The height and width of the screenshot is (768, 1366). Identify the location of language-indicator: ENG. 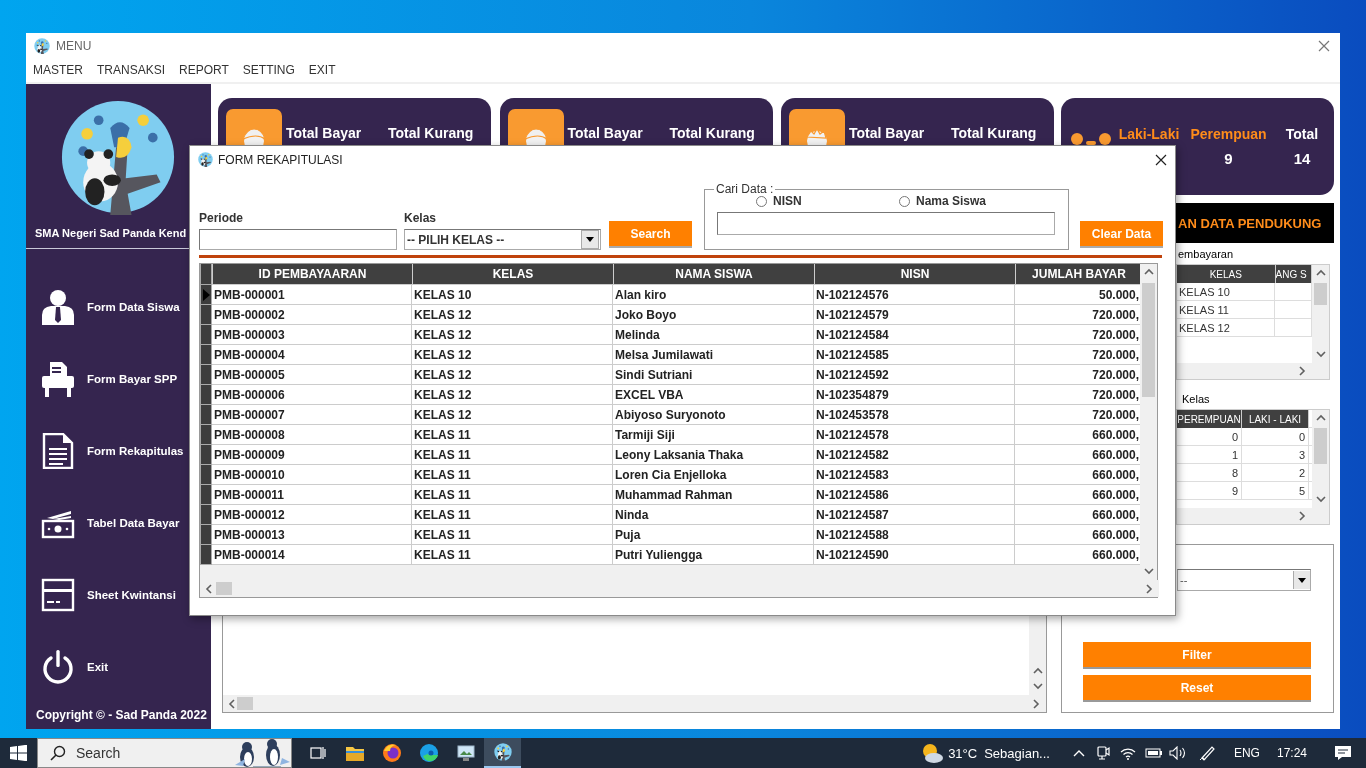
(1246, 753).